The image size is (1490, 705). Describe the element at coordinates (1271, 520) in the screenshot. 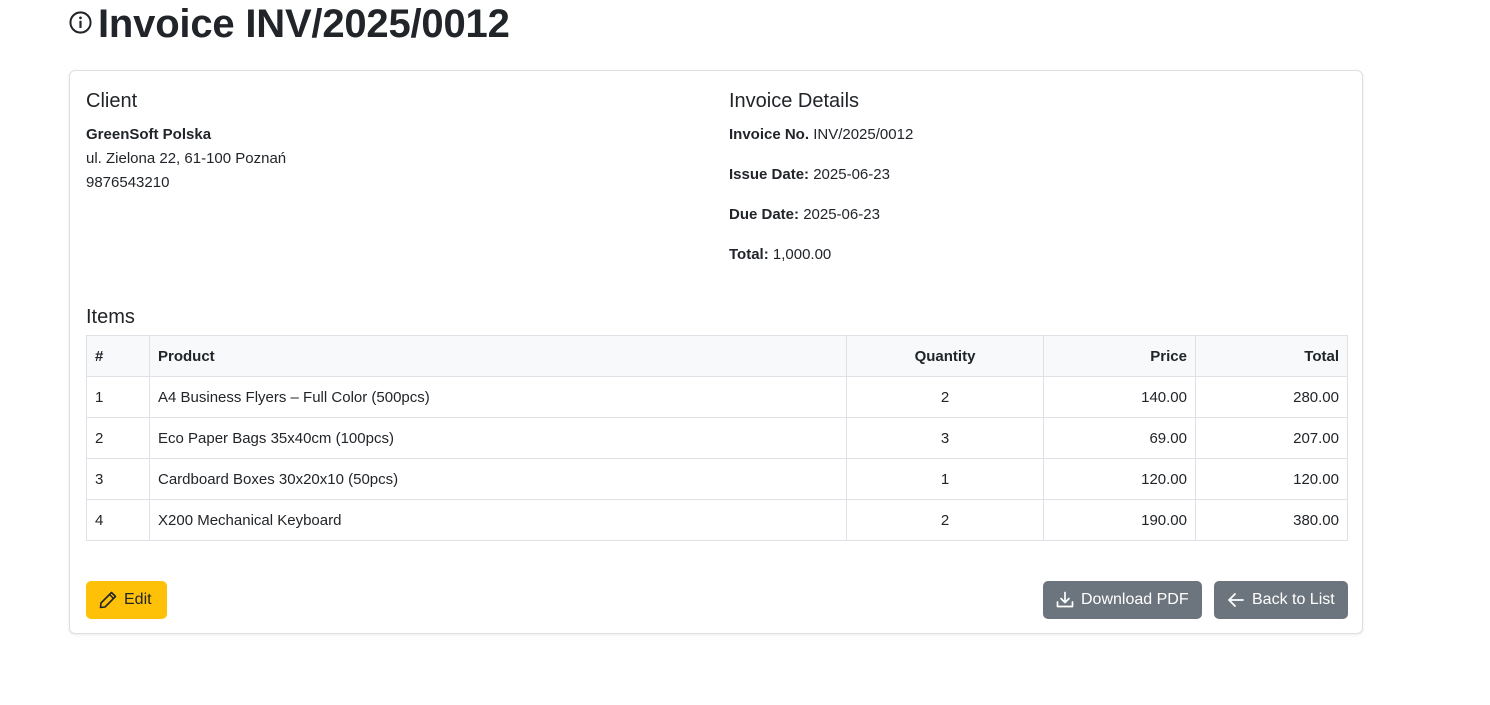

I see `row-total: 380.00` at that location.